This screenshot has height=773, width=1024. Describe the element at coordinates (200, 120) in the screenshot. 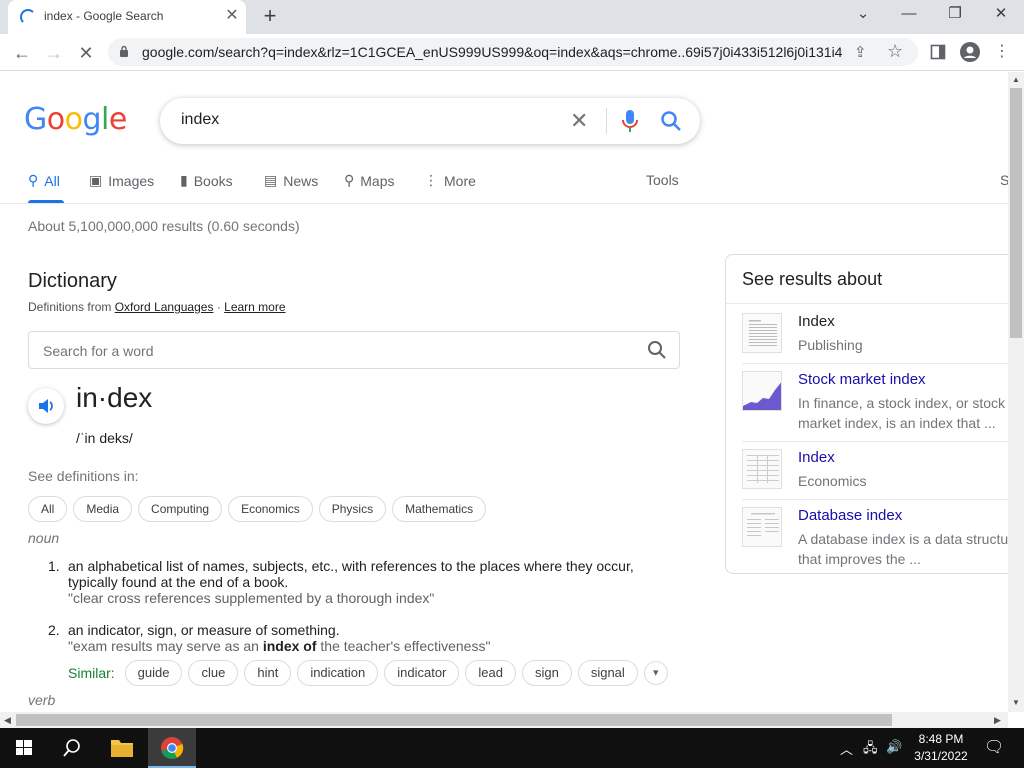

I see `search-input: index` at that location.